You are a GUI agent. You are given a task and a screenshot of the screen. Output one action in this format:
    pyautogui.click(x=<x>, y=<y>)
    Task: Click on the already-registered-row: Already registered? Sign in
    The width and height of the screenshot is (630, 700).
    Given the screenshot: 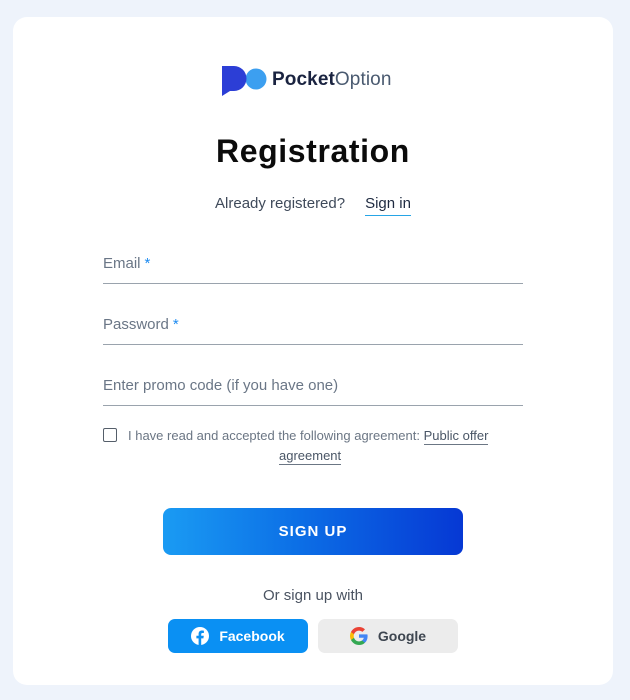 What is the action you would take?
    pyautogui.click(x=313, y=205)
    